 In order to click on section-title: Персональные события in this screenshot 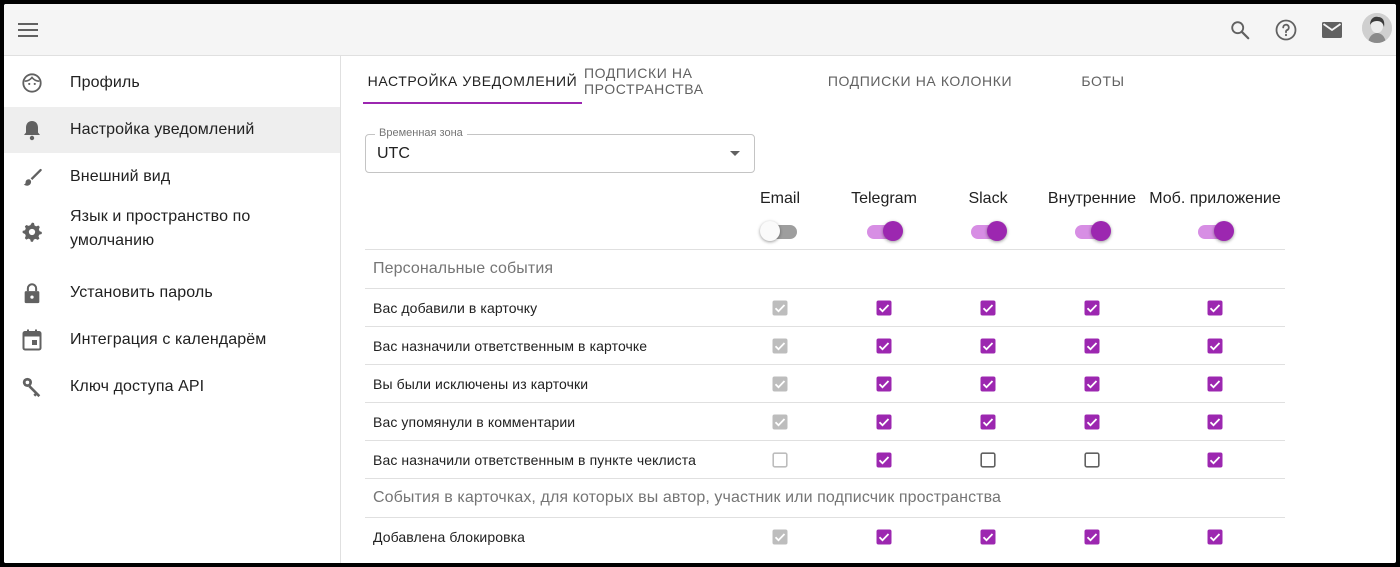, I will do `click(463, 268)`.